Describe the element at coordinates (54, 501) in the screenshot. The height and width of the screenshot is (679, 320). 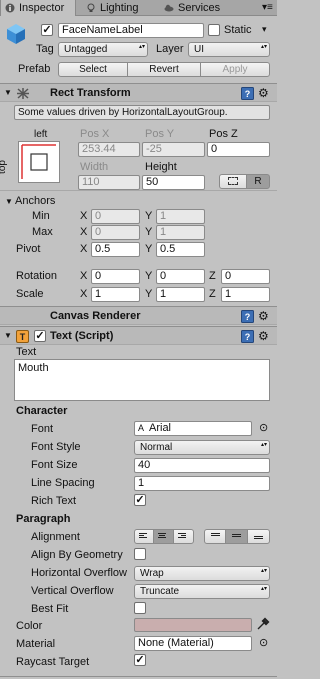
I see `rich-text-label: Rich Text` at that location.